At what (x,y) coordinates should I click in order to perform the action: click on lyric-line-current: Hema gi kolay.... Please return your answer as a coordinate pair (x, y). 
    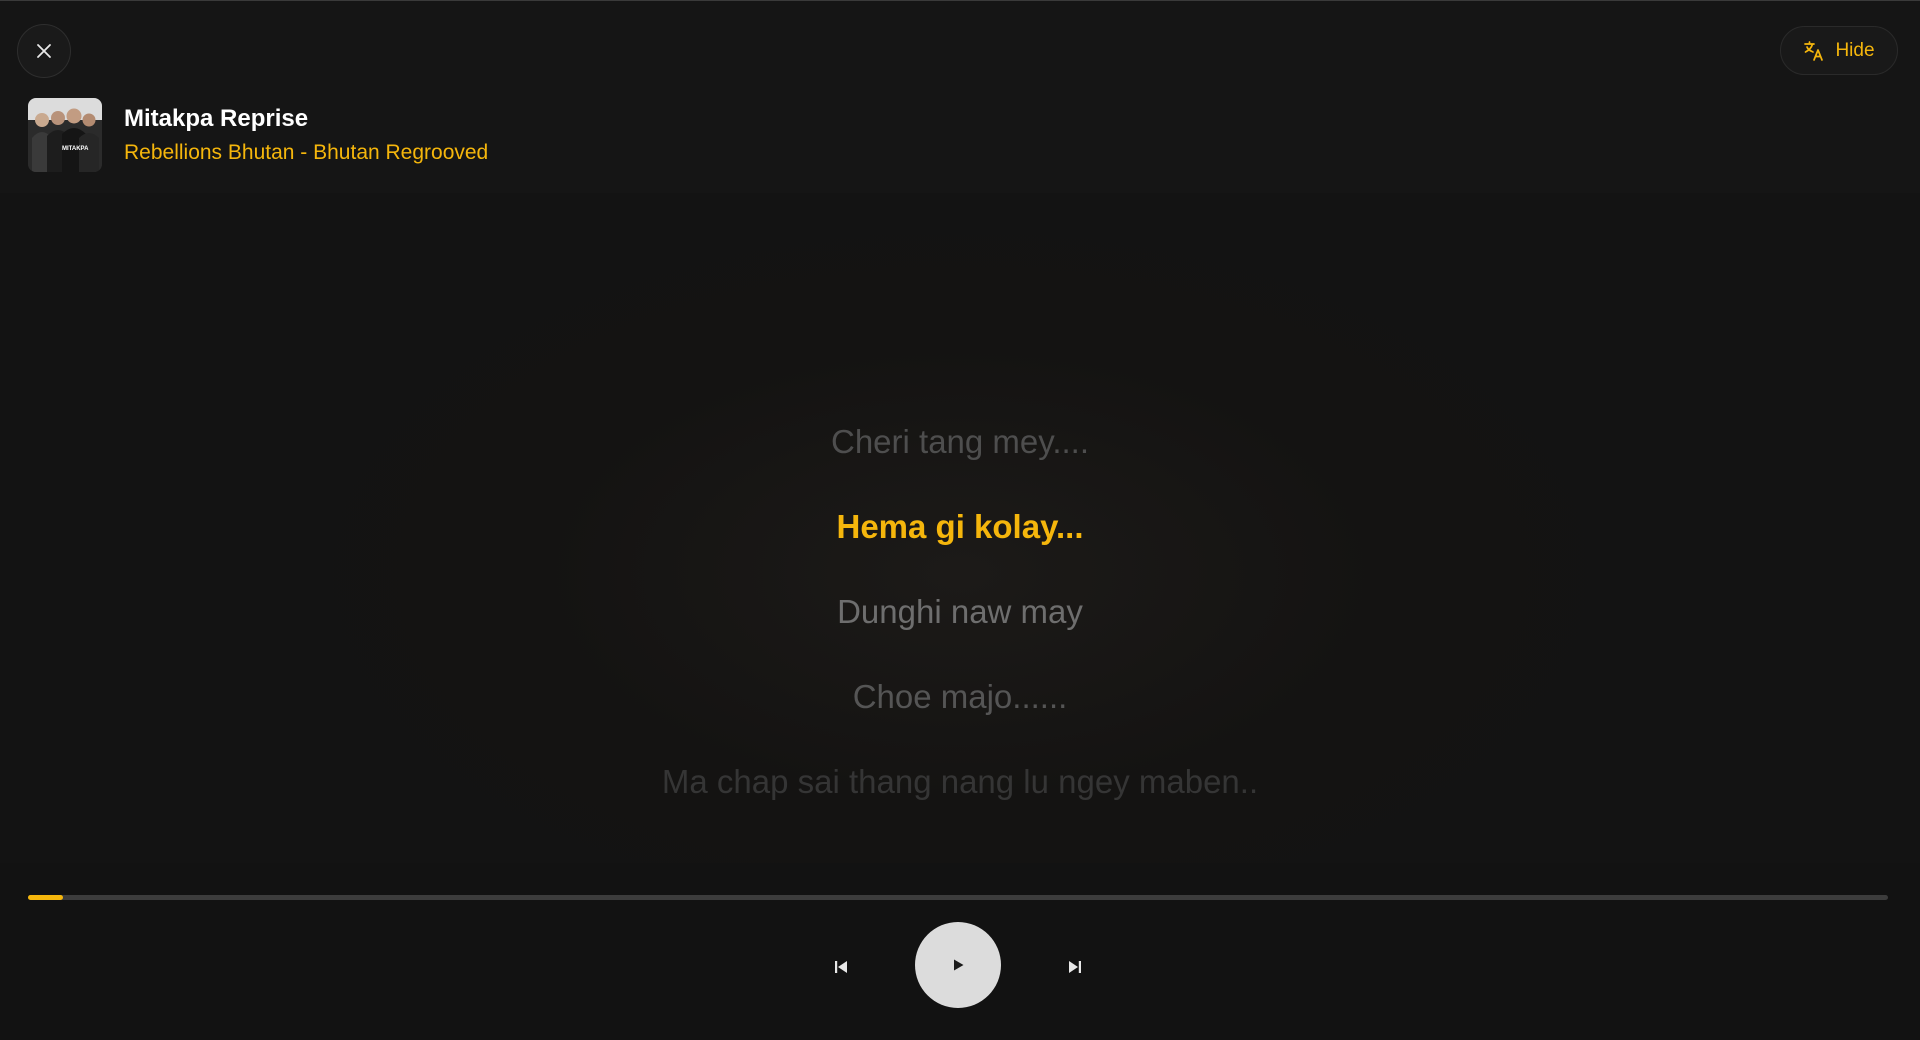
    Looking at the image, I should click on (960, 527).